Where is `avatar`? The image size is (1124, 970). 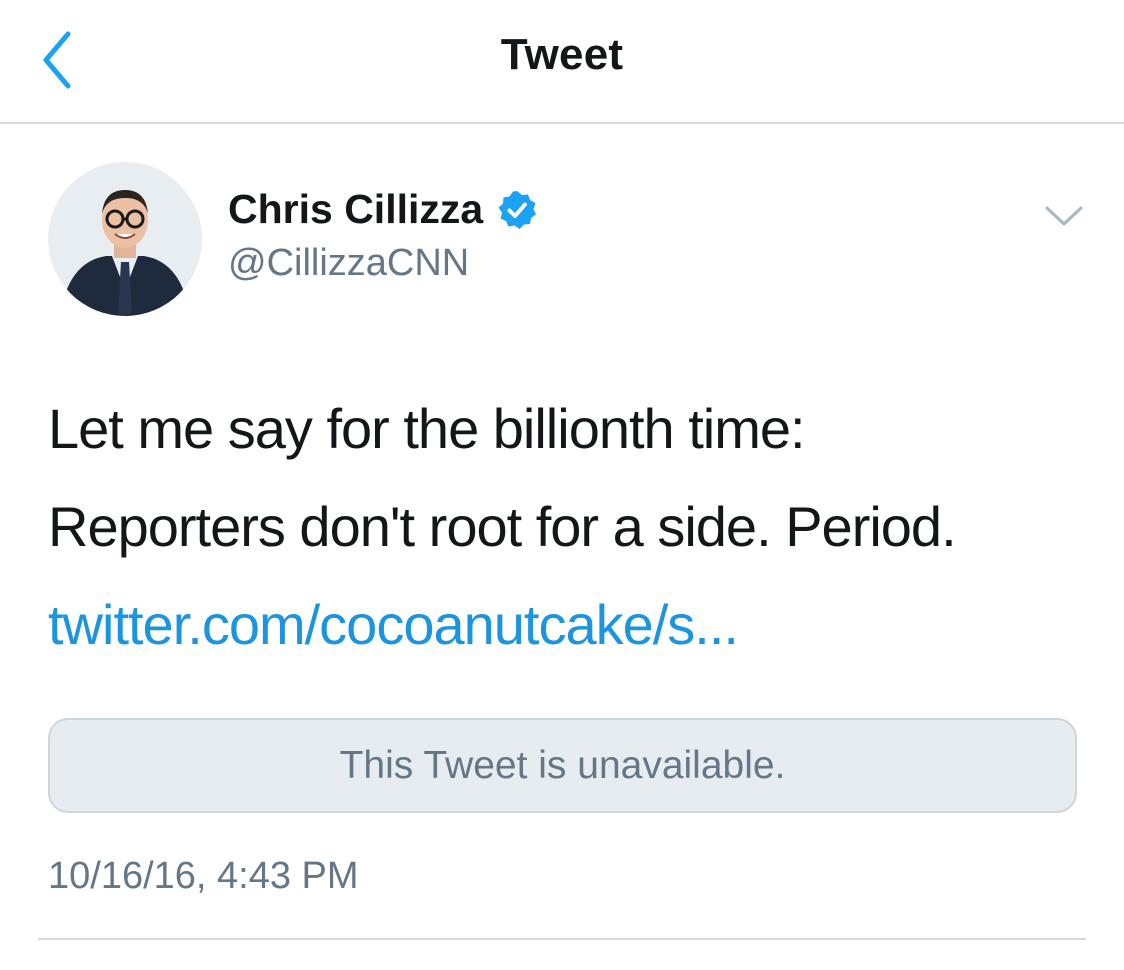 avatar is located at coordinates (125, 239).